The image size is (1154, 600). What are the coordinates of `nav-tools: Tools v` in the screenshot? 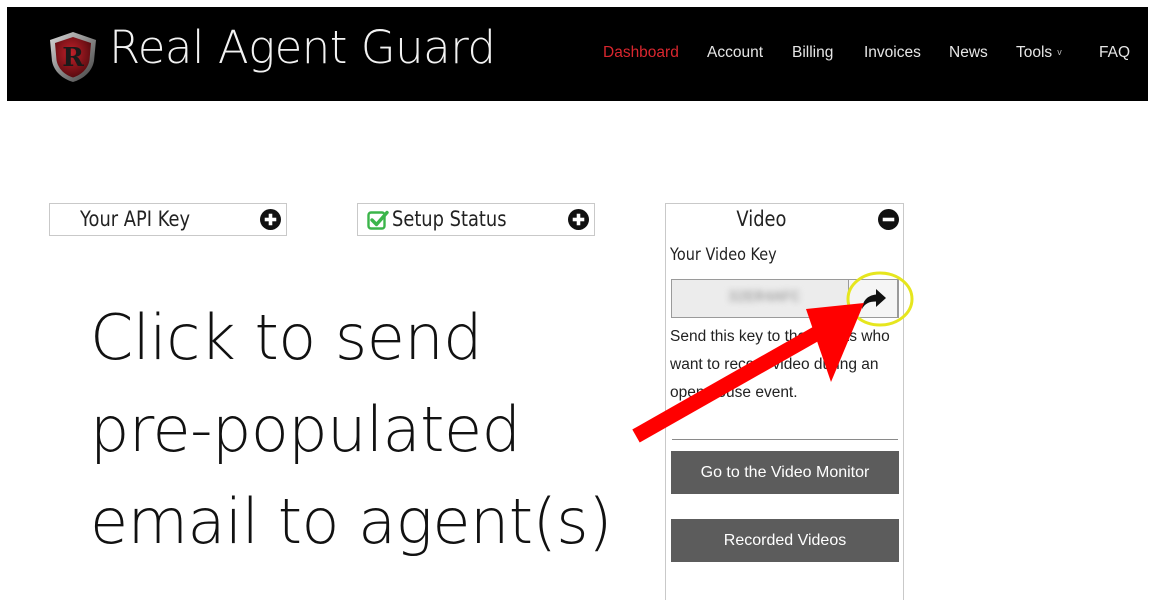 It's located at (1039, 53).